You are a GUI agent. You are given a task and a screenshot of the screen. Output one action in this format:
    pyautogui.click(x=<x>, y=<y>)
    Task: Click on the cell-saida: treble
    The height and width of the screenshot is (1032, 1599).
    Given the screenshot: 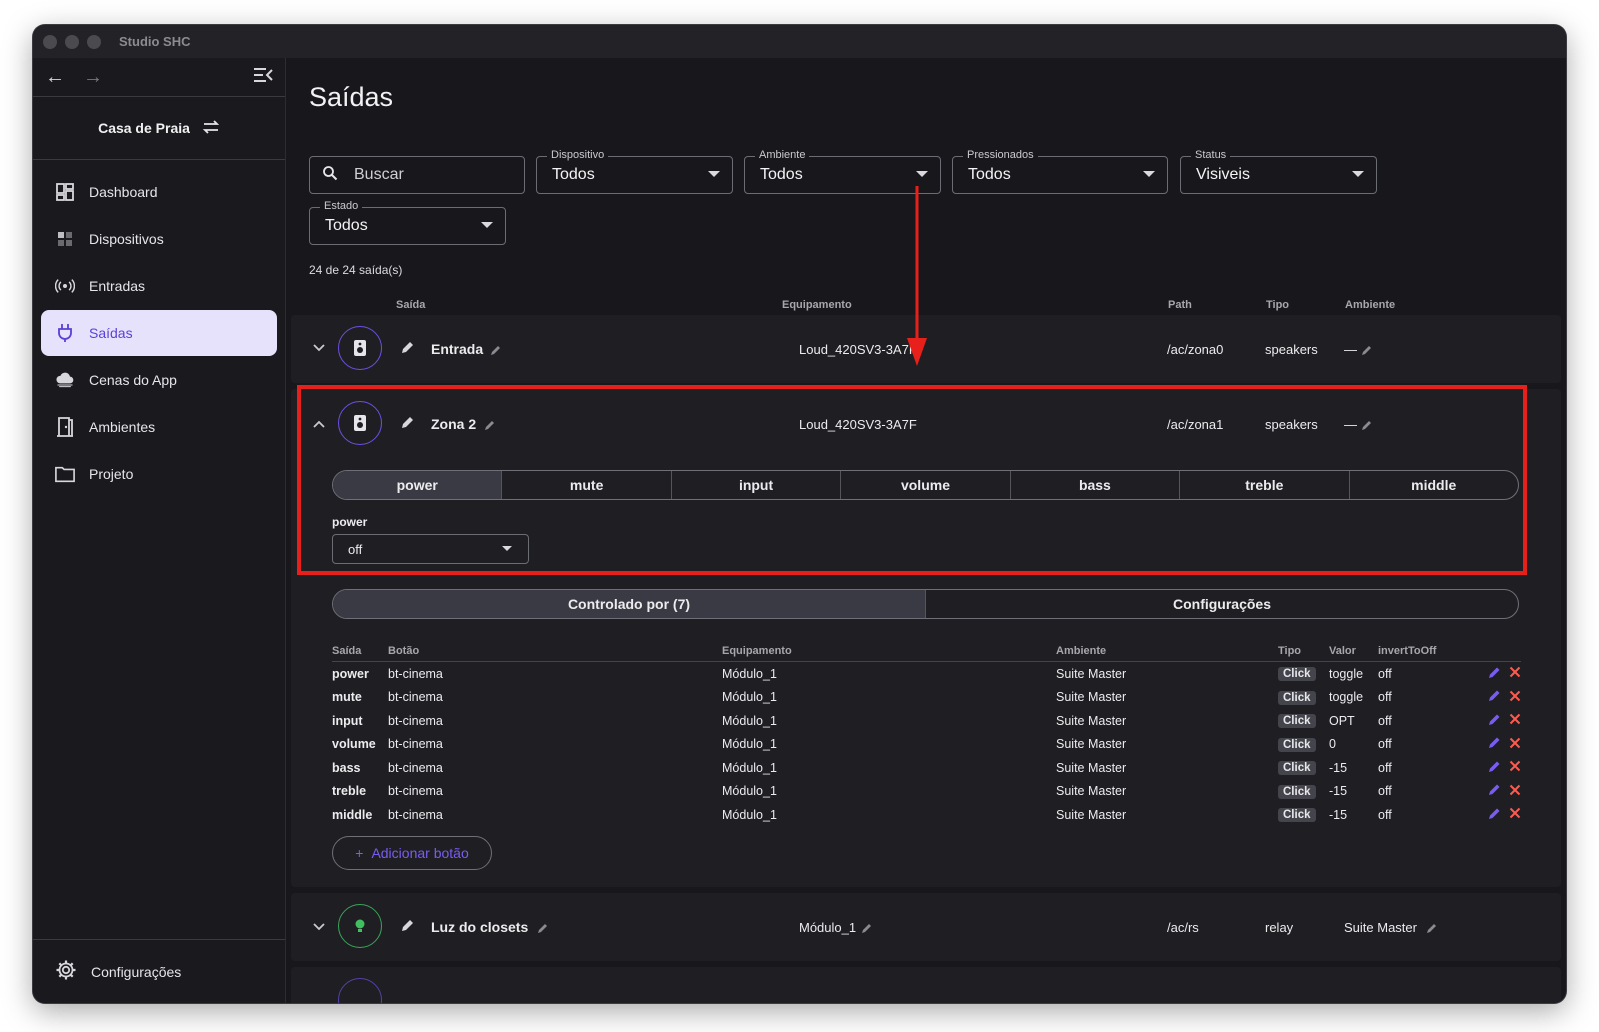 What is the action you would take?
    pyautogui.click(x=349, y=791)
    